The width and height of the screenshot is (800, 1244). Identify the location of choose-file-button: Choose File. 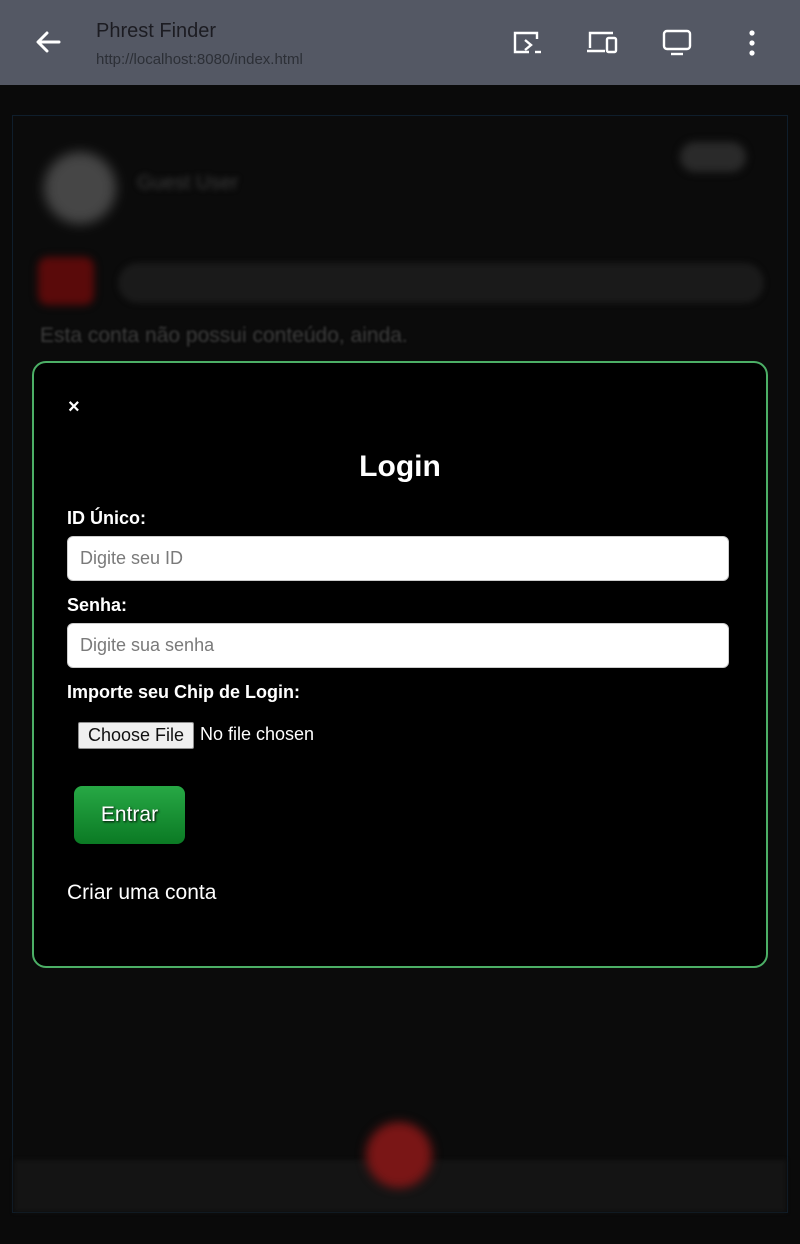
(136, 735).